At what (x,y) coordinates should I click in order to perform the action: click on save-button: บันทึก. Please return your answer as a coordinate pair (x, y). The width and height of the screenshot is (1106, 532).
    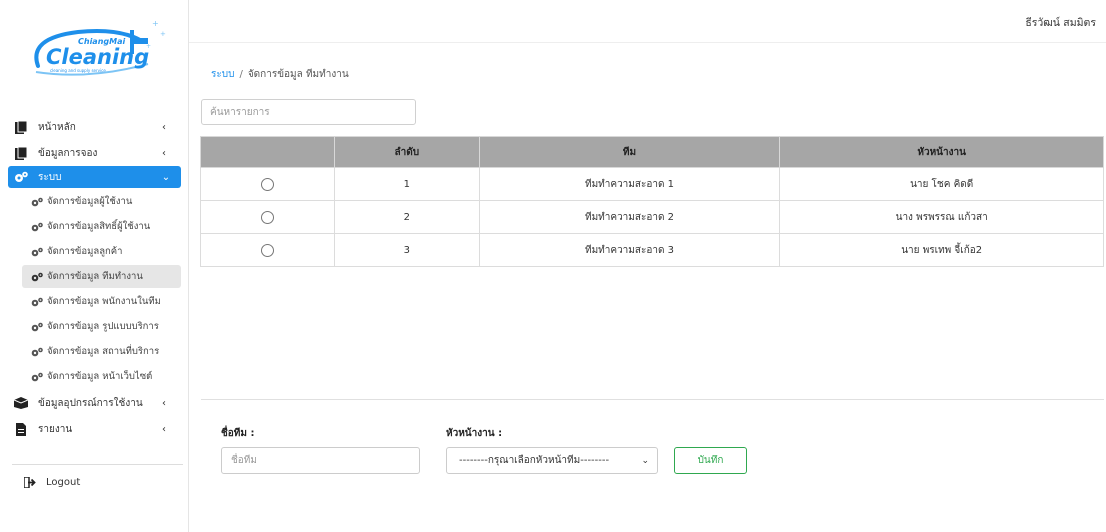
    Looking at the image, I should click on (710, 460).